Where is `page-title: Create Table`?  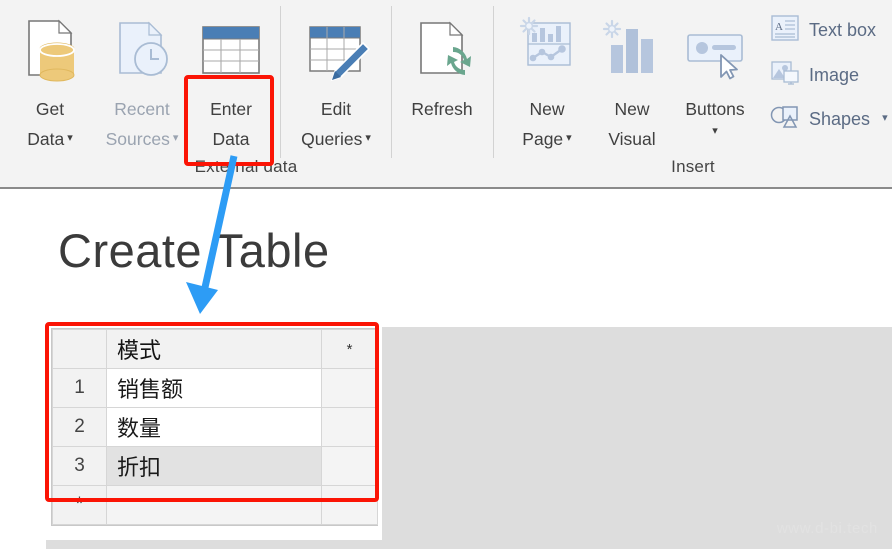
page-title: Create Table is located at coordinates (194, 250).